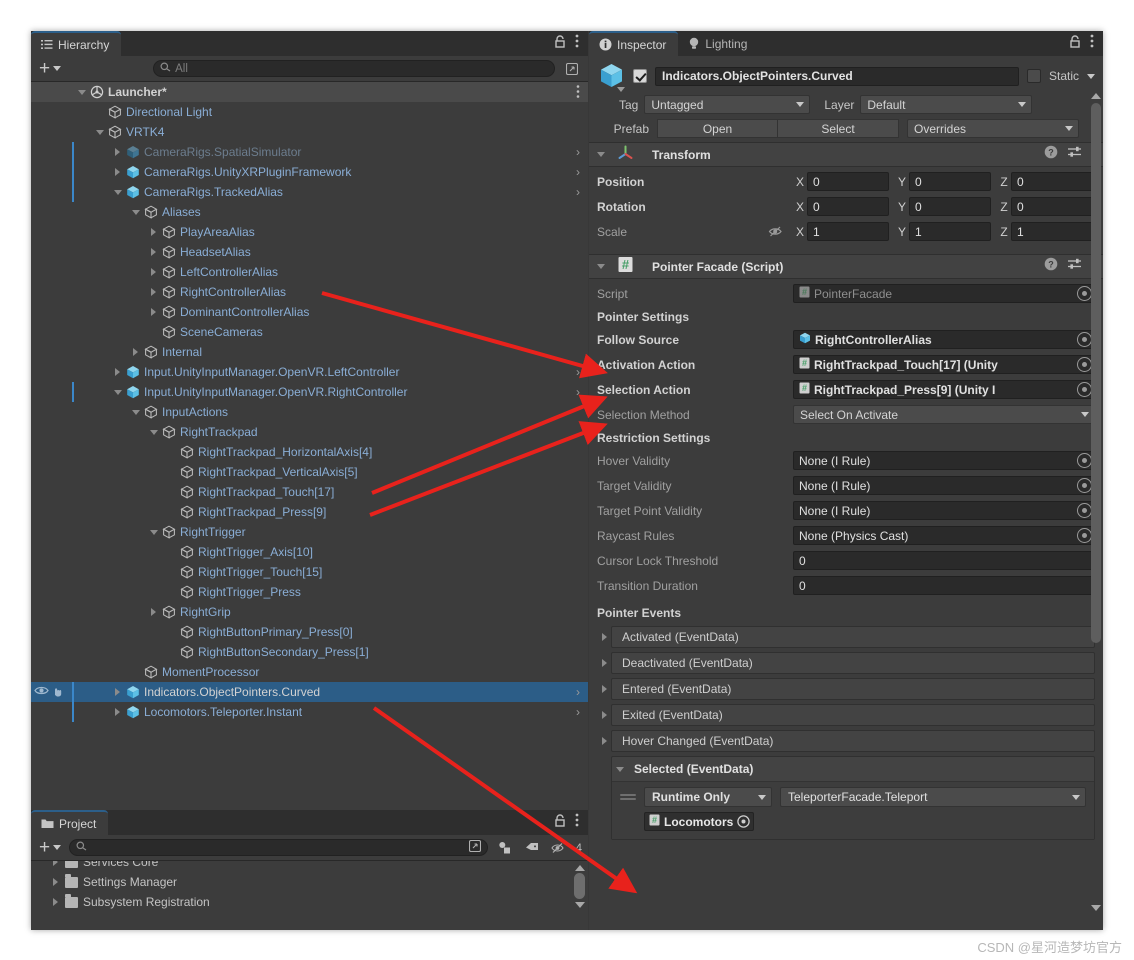 The width and height of the screenshot is (1134, 960). I want to click on transform-position-z-input: 0, so click(1052, 181).